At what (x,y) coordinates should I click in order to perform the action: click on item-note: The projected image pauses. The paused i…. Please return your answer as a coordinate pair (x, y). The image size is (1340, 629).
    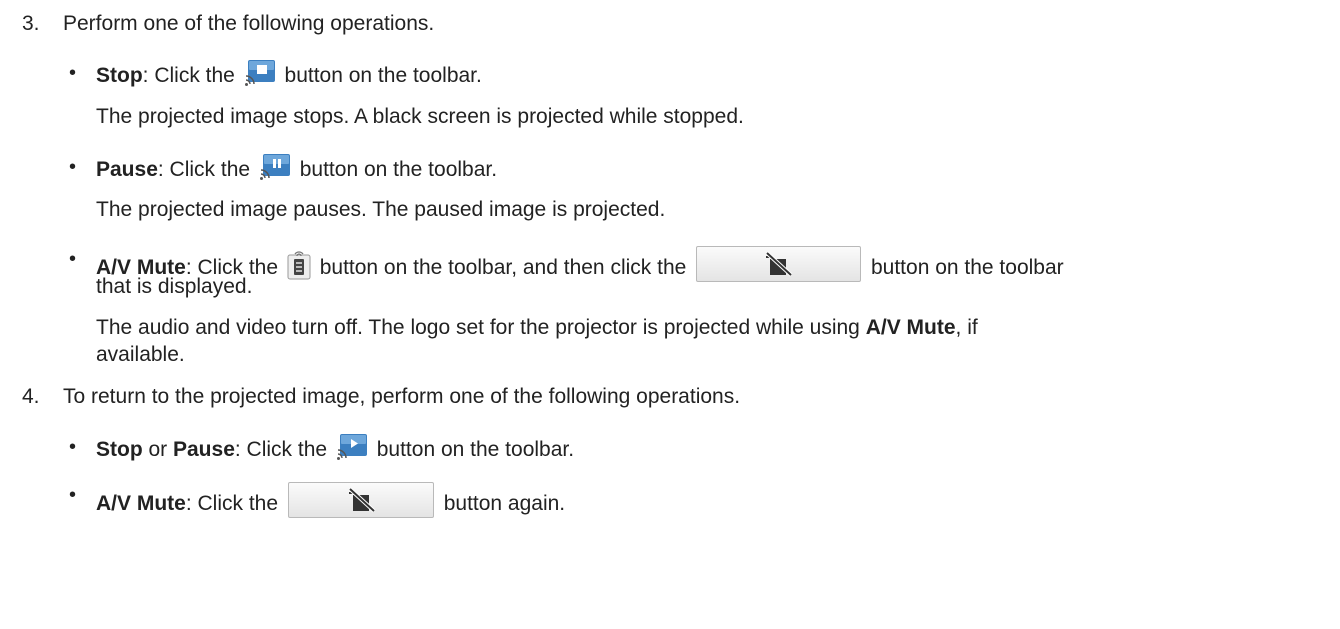
    Looking at the image, I should click on (381, 209).